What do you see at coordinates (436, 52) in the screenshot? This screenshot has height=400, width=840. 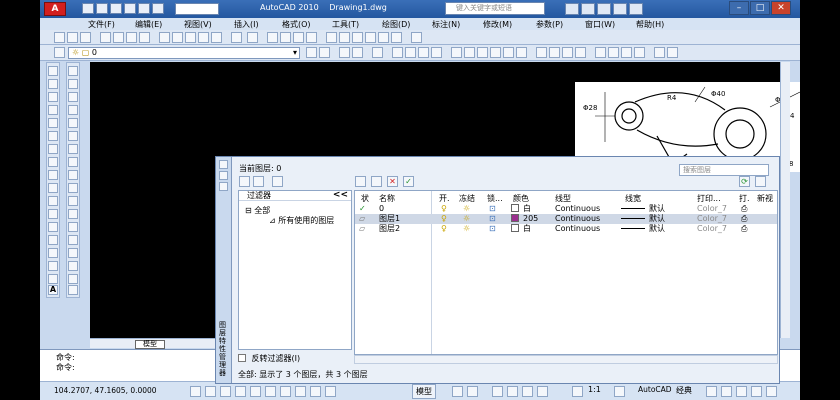 I see `offset-icon` at bounding box center [436, 52].